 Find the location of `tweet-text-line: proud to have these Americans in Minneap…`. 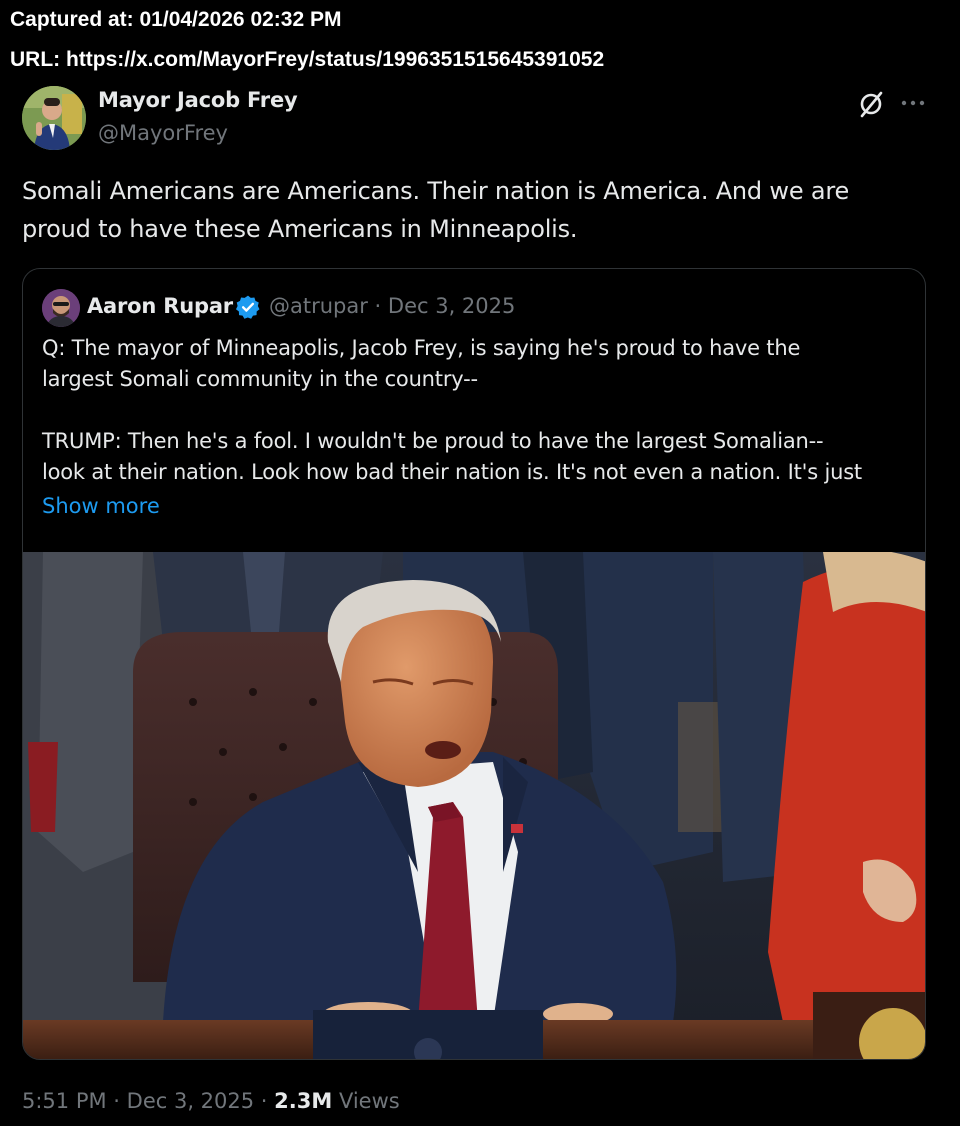

tweet-text-line: proud to have these Americans in Minneap… is located at coordinates (300, 229).